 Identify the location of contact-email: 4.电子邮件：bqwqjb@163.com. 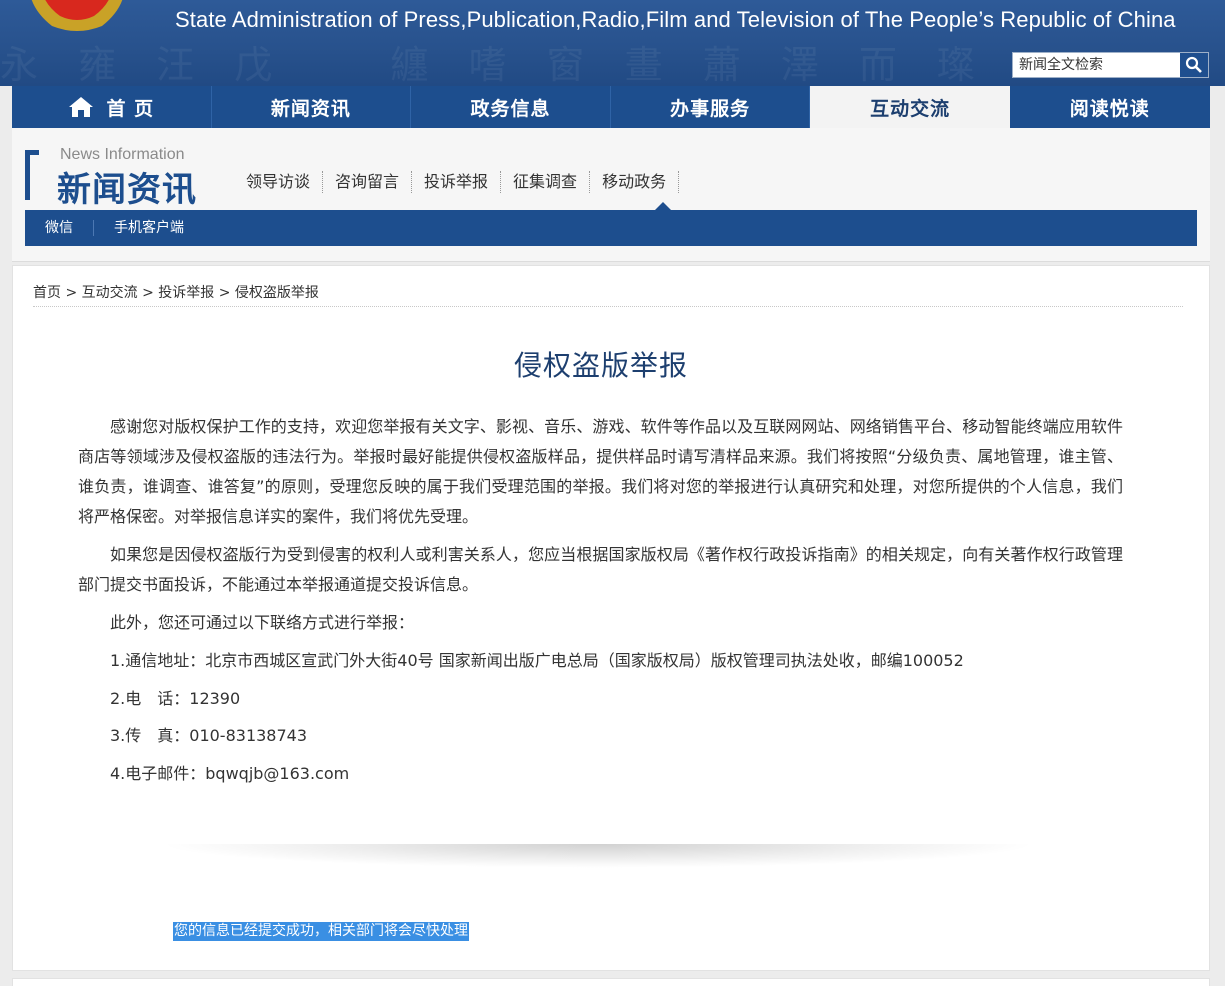
(230, 773).